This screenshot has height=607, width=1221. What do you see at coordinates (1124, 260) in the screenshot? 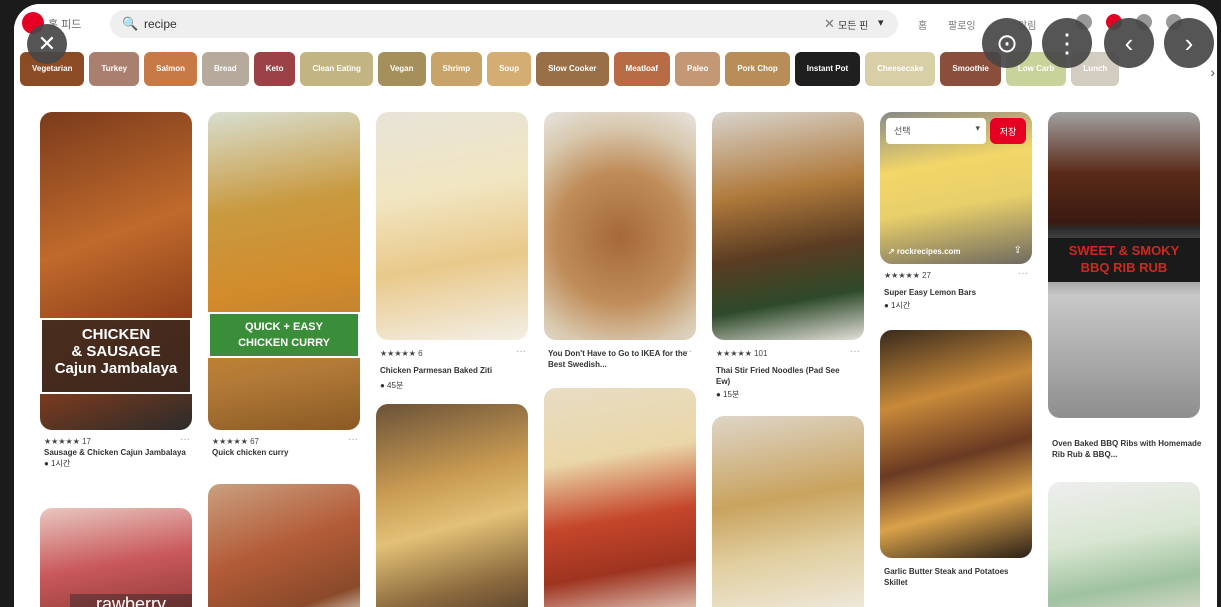
I see `pin-banner-bbq-ribs: SWEET & SMOKY BBQ RIB RUB` at bounding box center [1124, 260].